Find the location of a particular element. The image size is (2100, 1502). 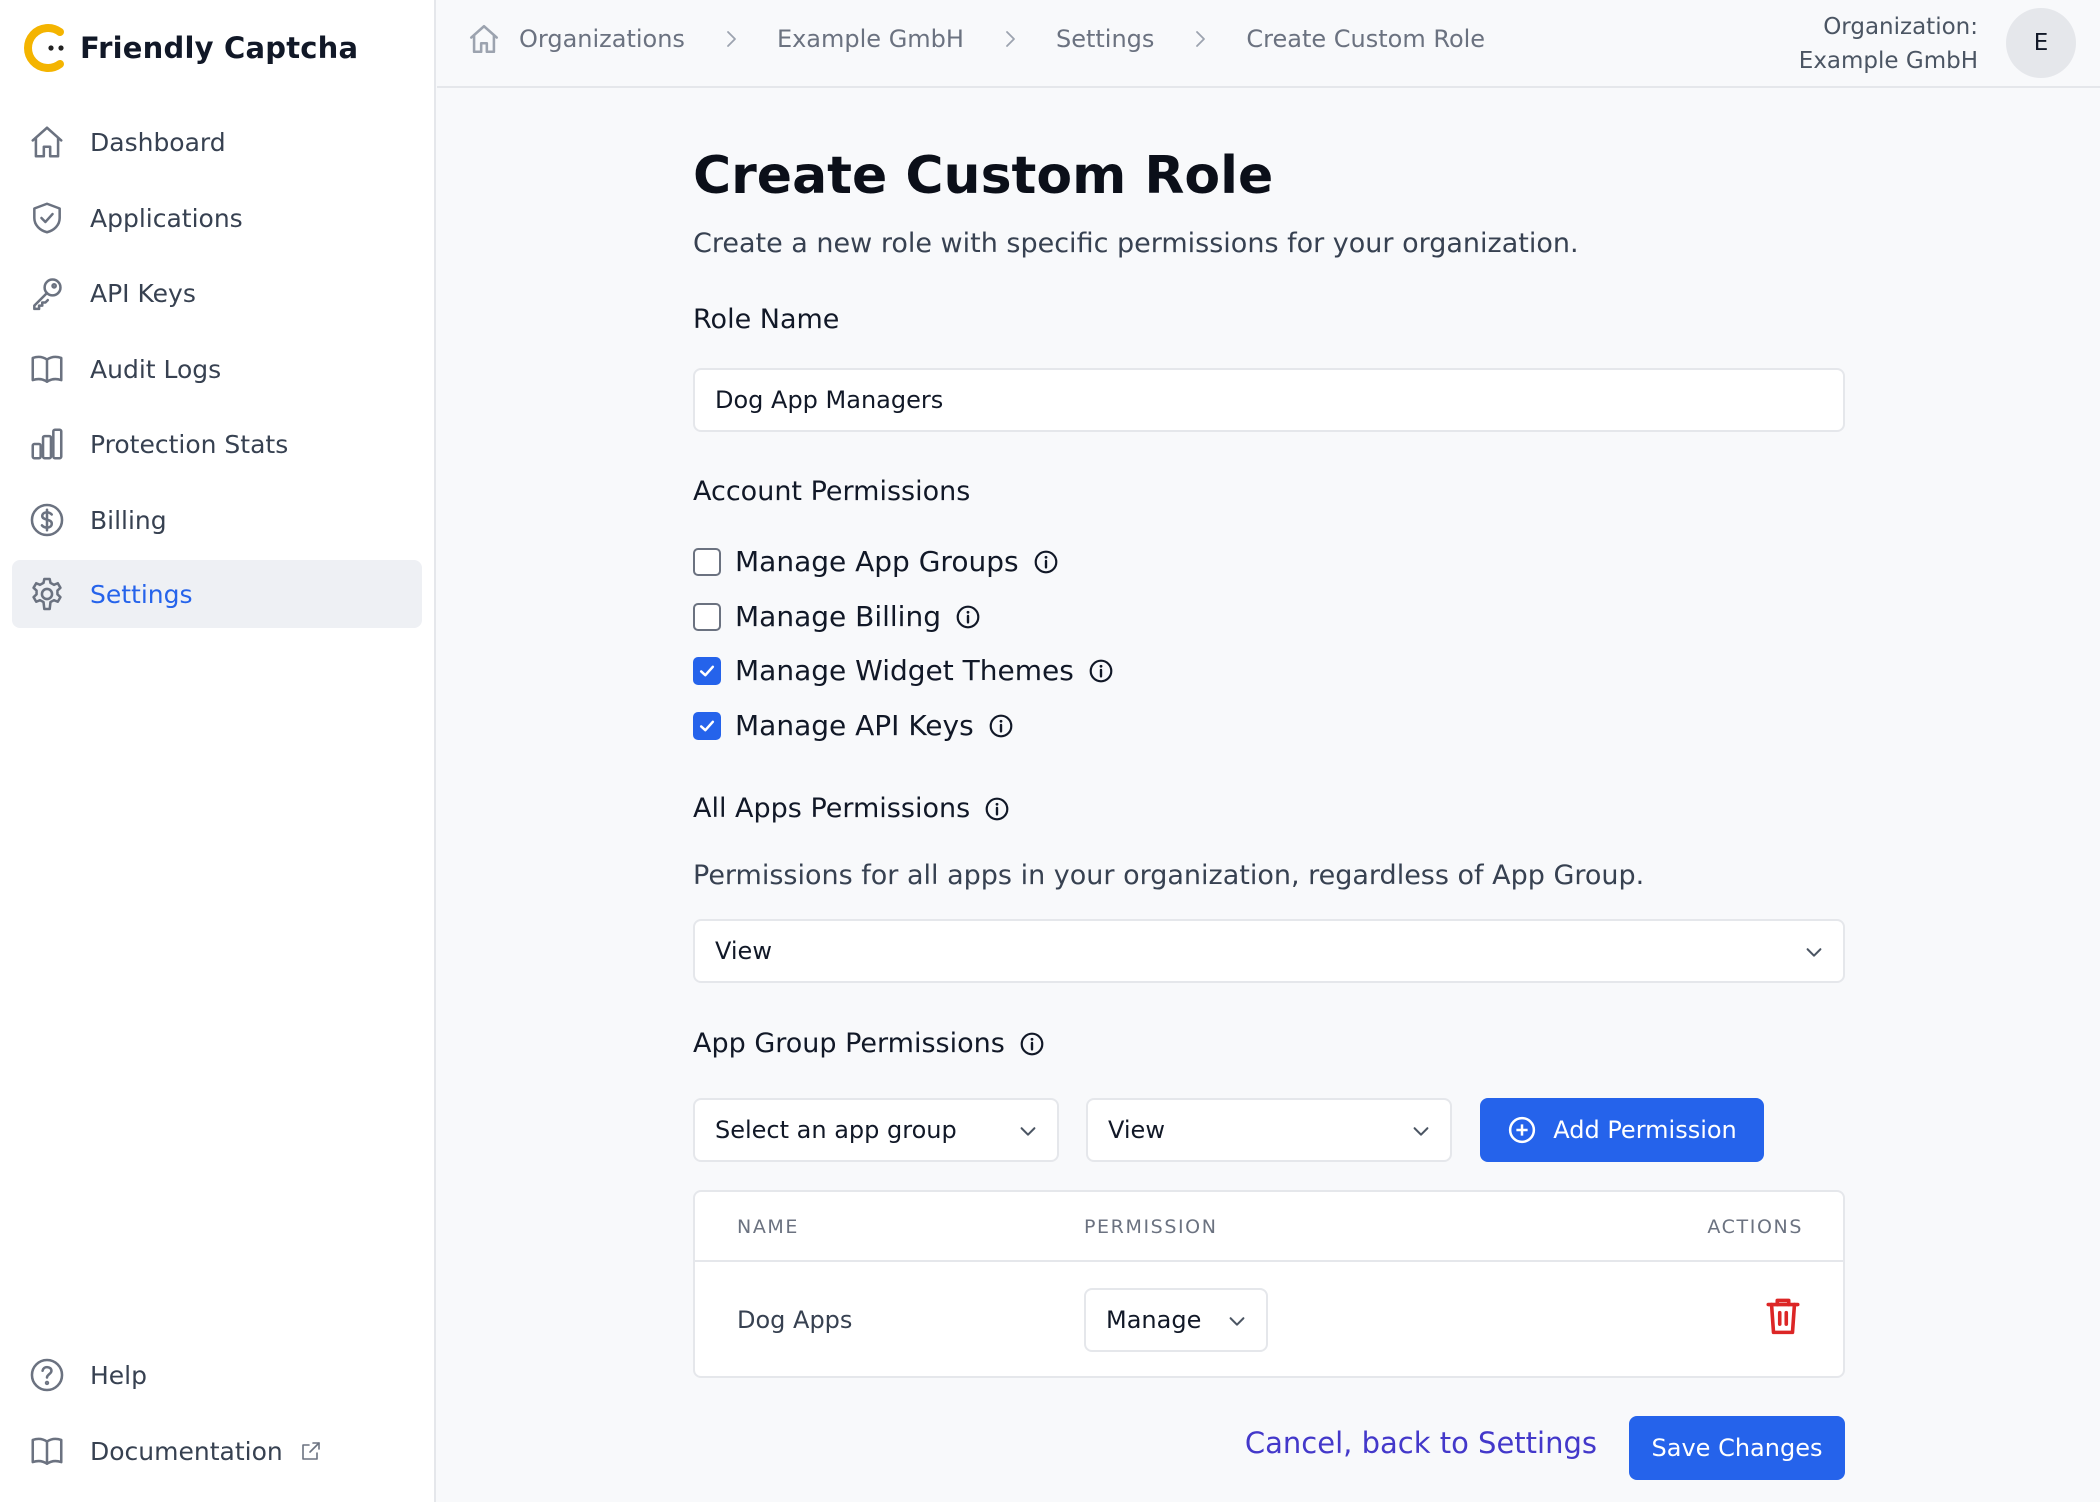

sidebar-item-billing: Billing is located at coordinates (217, 520).